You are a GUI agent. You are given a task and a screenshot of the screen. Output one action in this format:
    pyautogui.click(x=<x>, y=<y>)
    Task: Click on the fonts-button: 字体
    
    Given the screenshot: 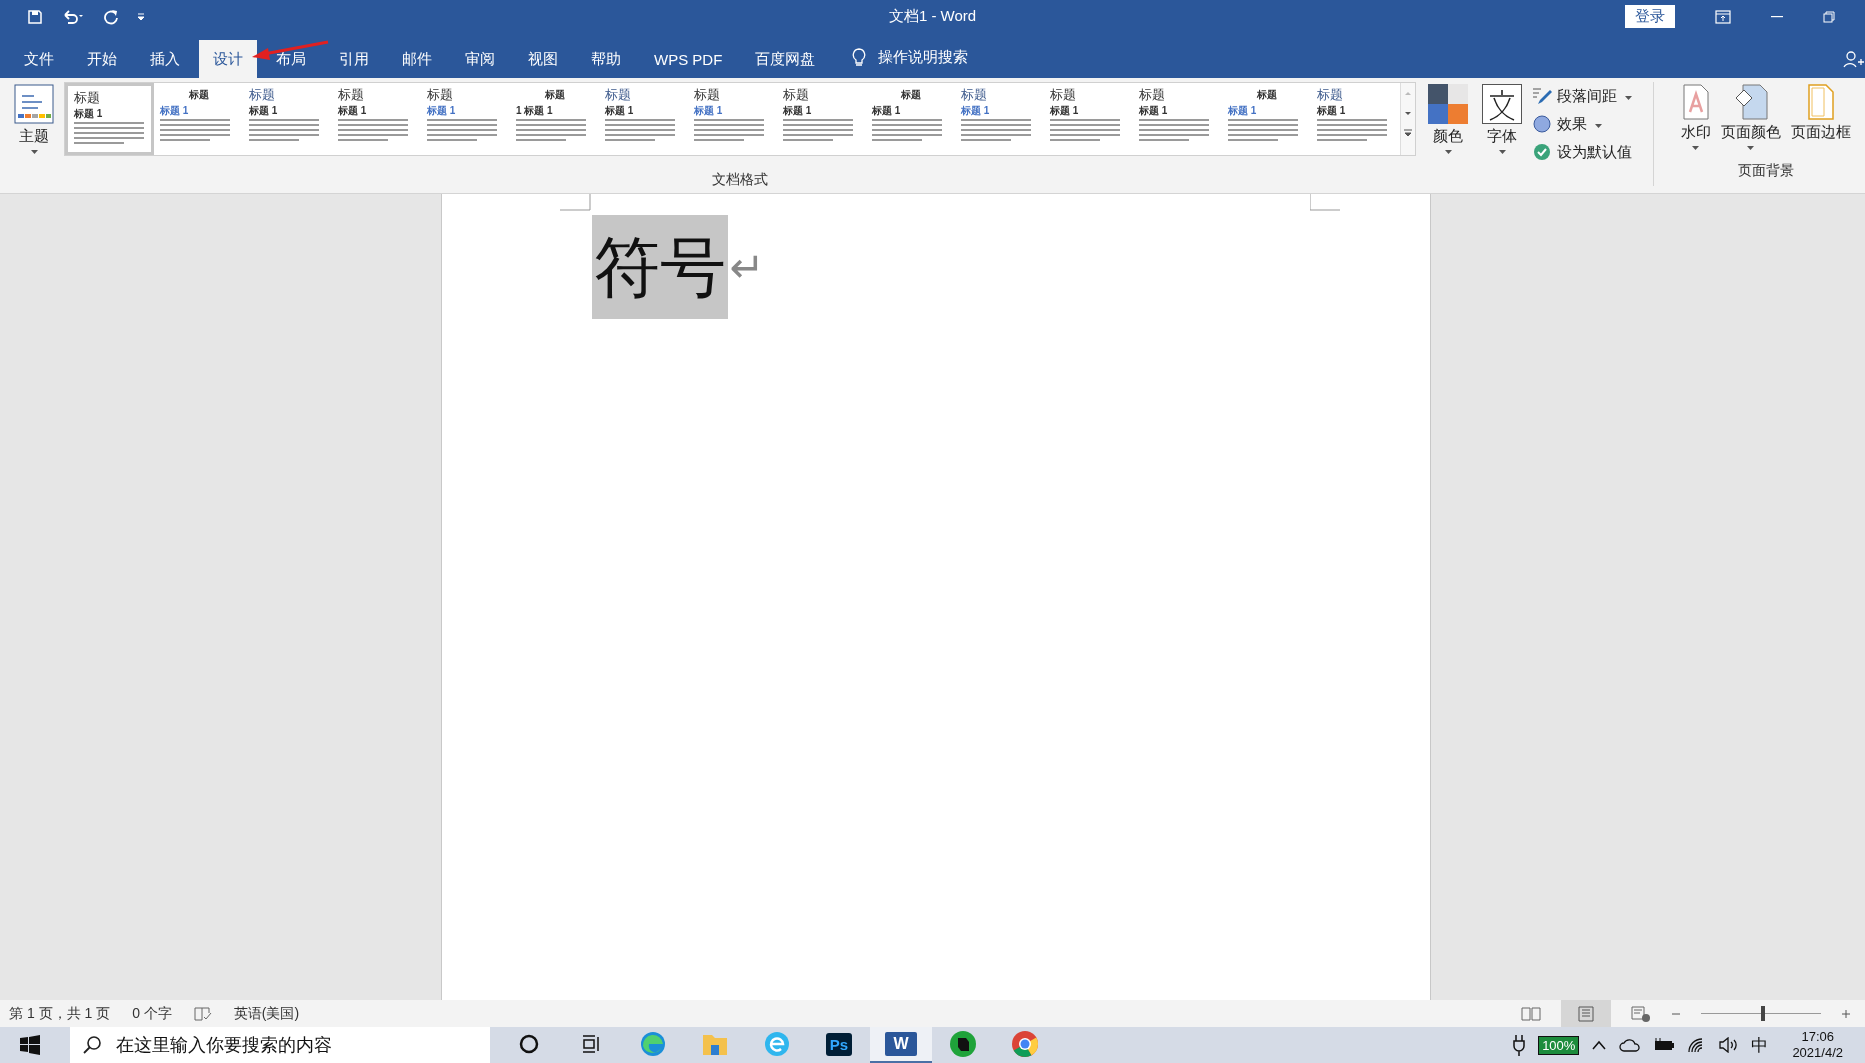 What is the action you would take?
    pyautogui.click(x=1502, y=123)
    